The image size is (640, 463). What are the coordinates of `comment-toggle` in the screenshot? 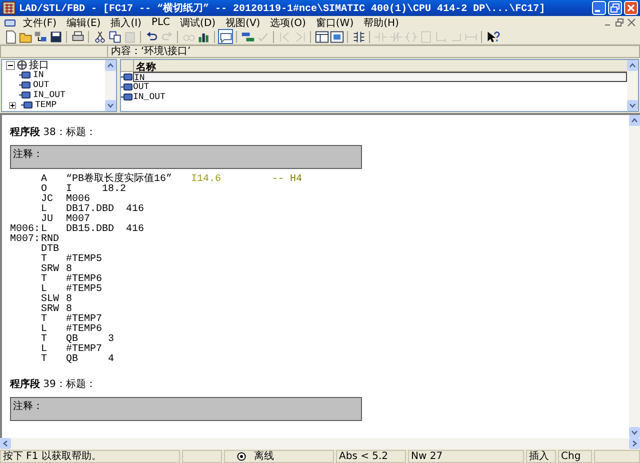 It's located at (225, 36).